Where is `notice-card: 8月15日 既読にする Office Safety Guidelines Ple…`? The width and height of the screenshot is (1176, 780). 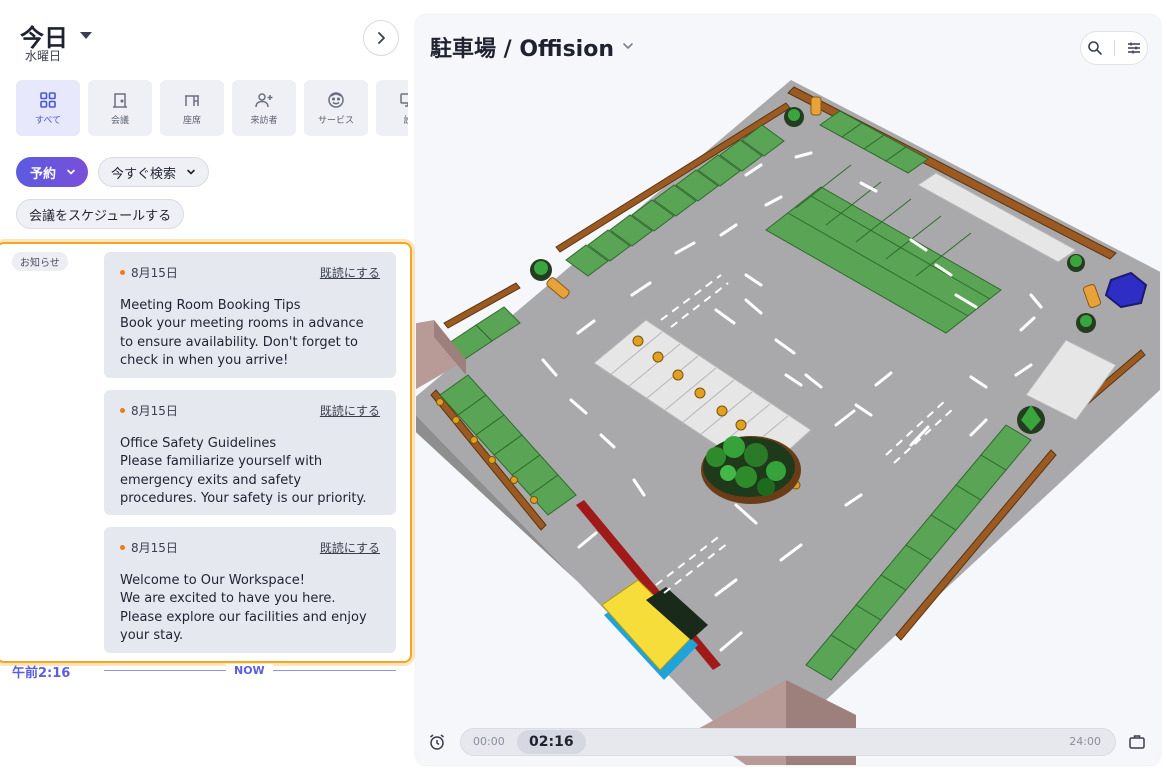 notice-card: 8月15日 既読にする Office Safety Guidelines Ple… is located at coordinates (250, 452).